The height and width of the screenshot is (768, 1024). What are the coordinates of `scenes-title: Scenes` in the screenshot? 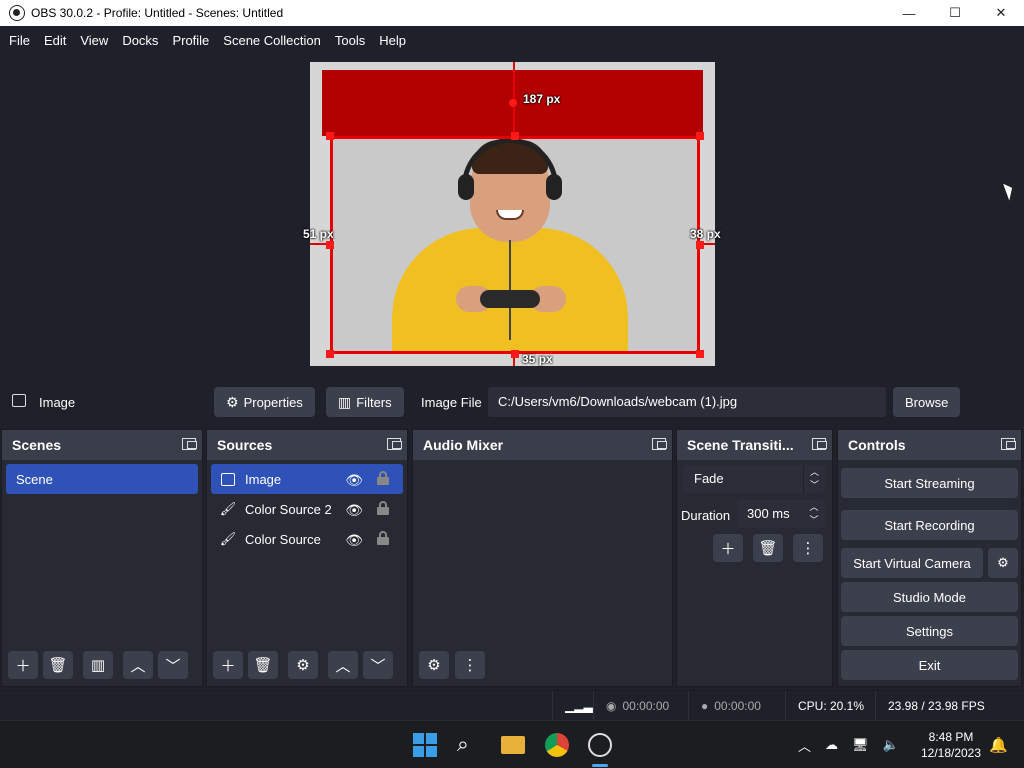 It's located at (37, 445).